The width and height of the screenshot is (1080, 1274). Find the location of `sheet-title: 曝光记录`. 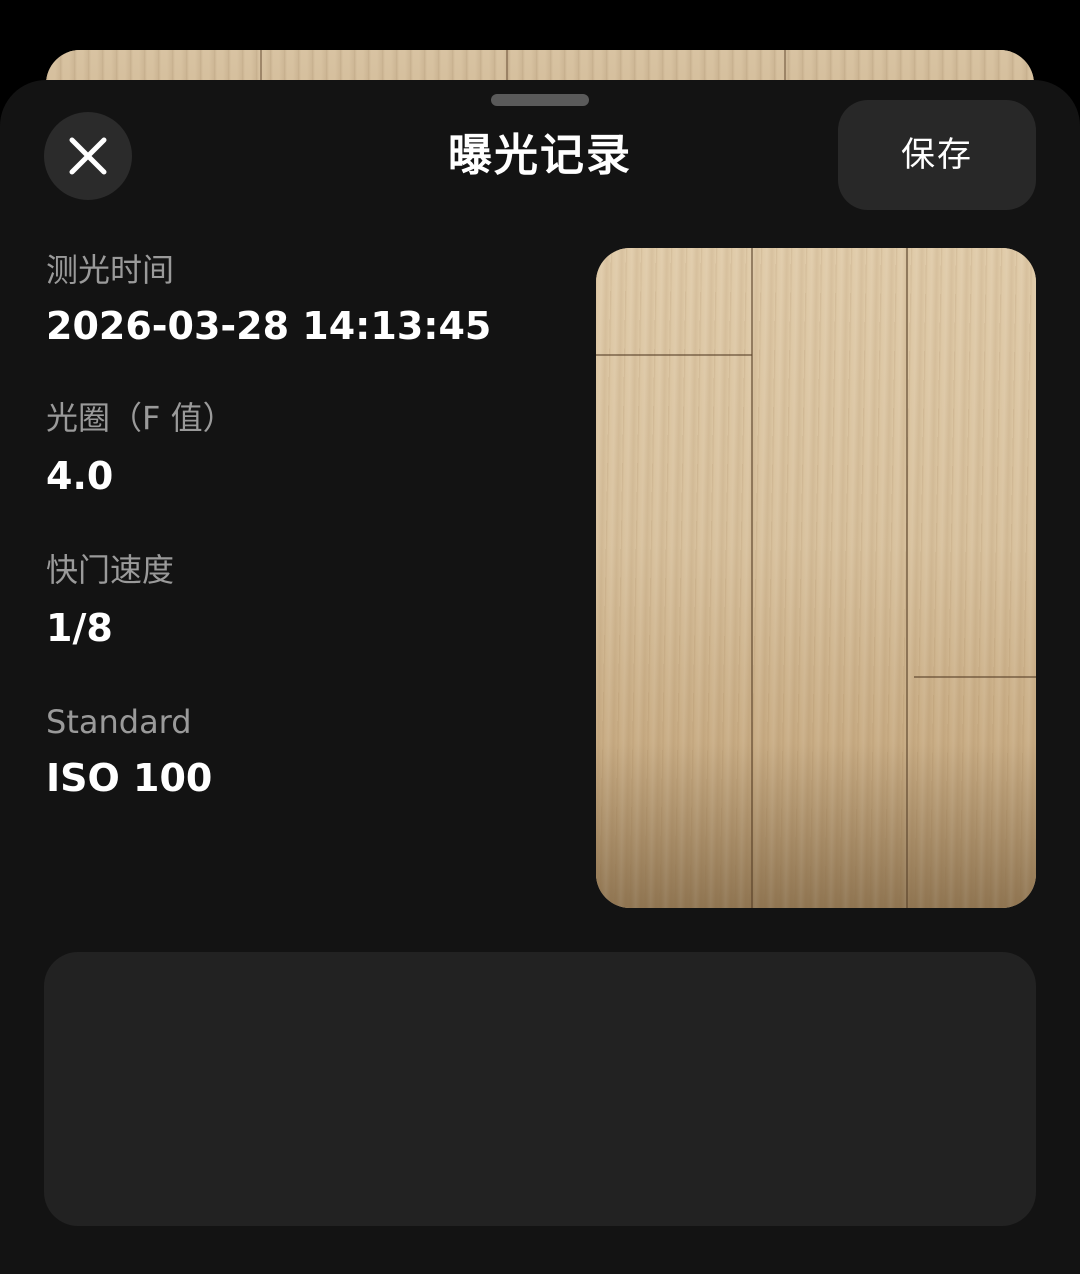

sheet-title: 曝光记录 is located at coordinates (540, 155).